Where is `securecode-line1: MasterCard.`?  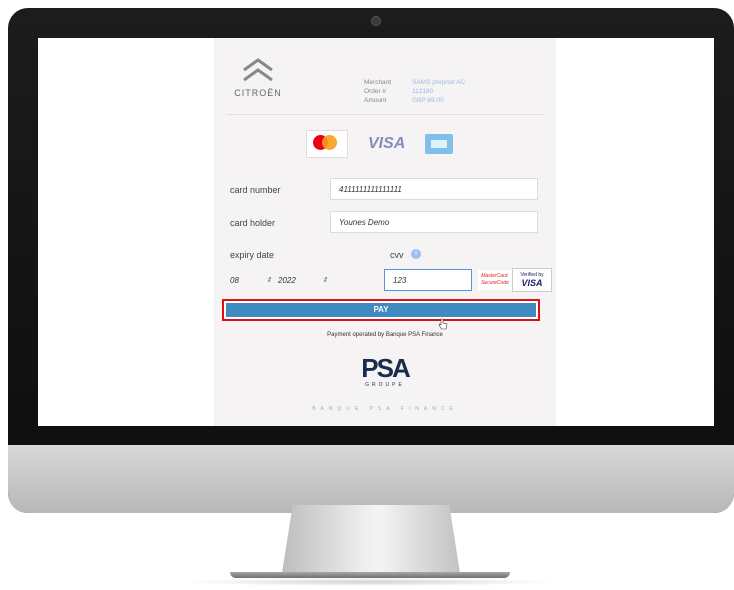
securecode-line1: MasterCard. is located at coordinates (495, 276).